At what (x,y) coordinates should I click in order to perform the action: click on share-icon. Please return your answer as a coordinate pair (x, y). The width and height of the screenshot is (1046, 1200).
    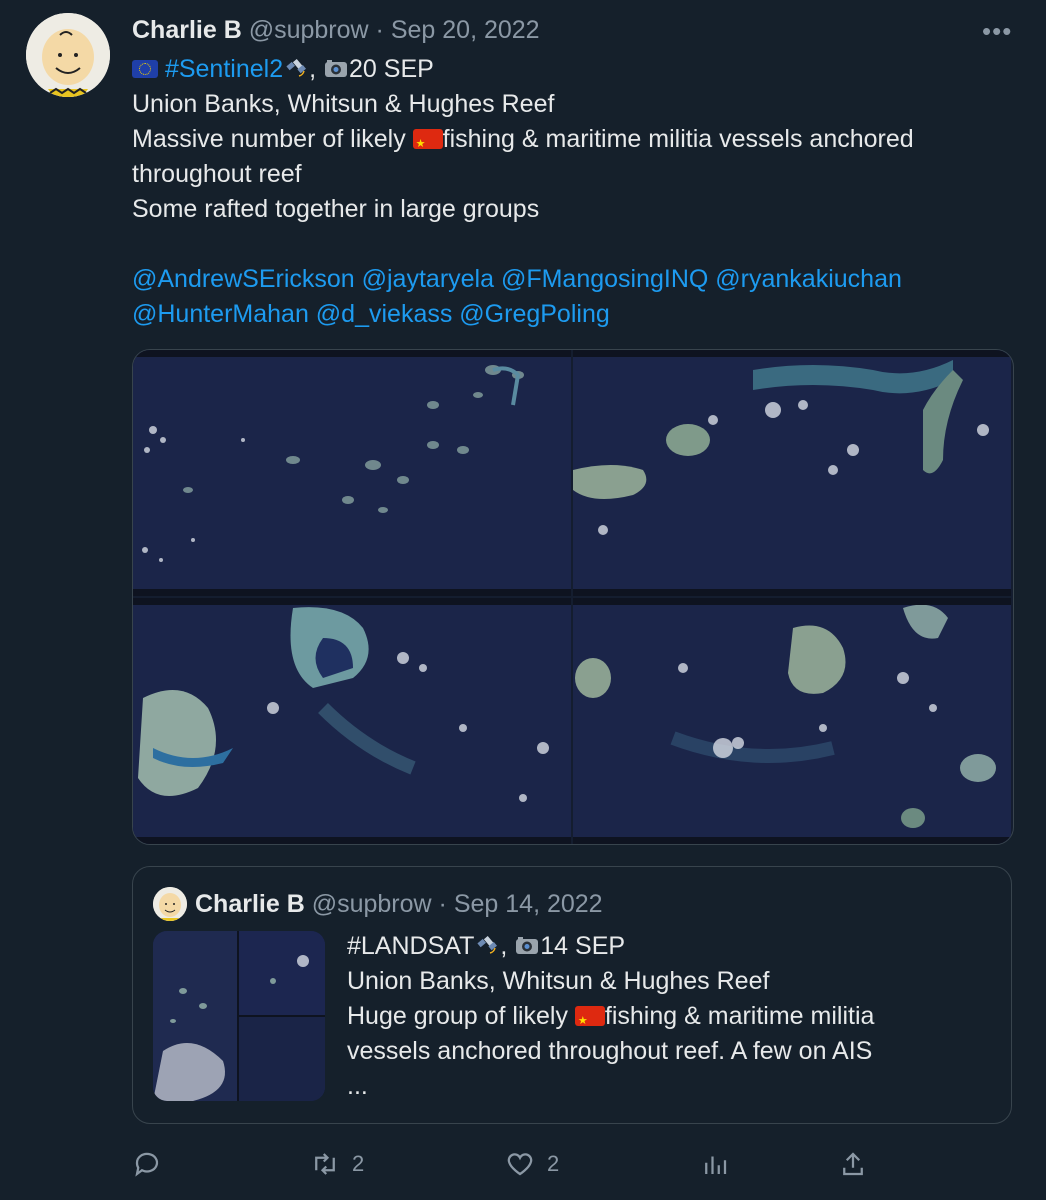
    Looking at the image, I should click on (853, 1164).